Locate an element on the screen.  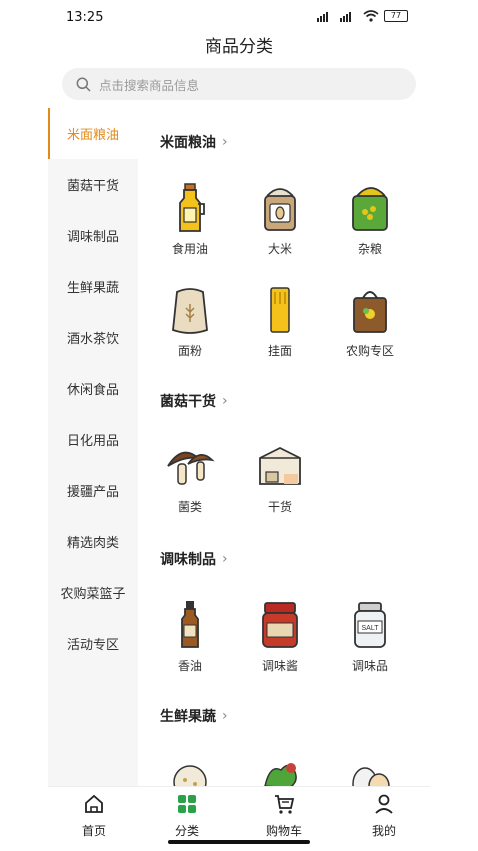
sidebar-item-fresh-produce: 生鲜果蔬 is located at coordinates (93, 286).